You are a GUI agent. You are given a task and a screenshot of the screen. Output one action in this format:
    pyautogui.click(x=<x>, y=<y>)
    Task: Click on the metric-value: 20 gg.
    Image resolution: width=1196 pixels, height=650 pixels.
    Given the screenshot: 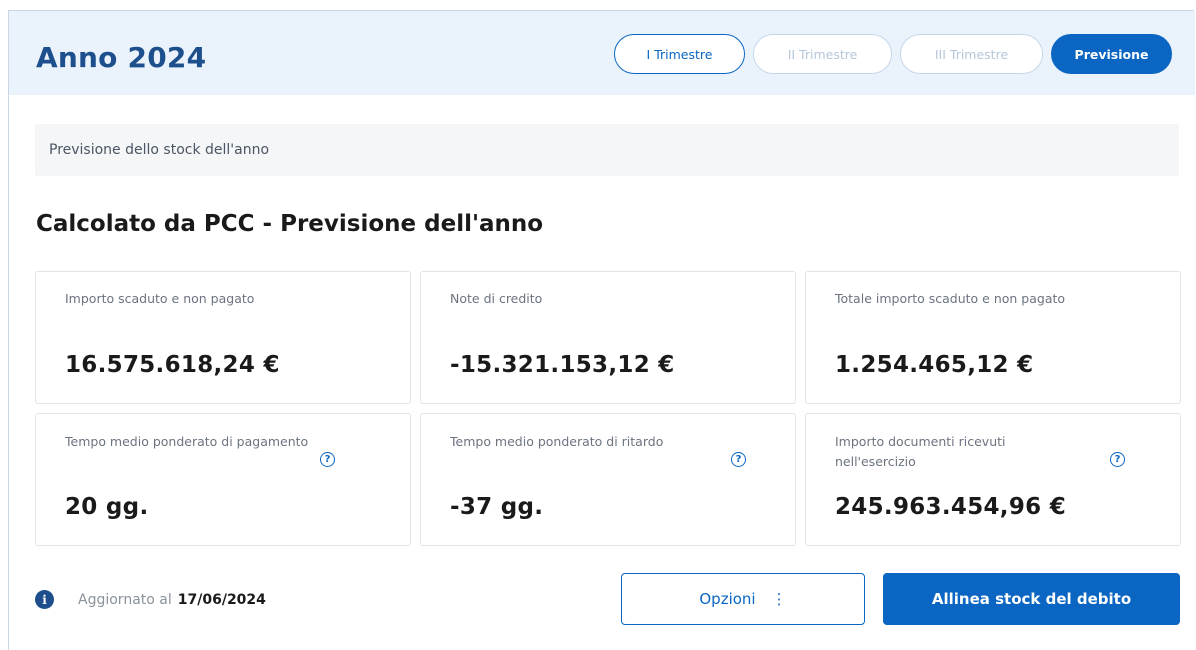 What is the action you would take?
    pyautogui.click(x=107, y=507)
    